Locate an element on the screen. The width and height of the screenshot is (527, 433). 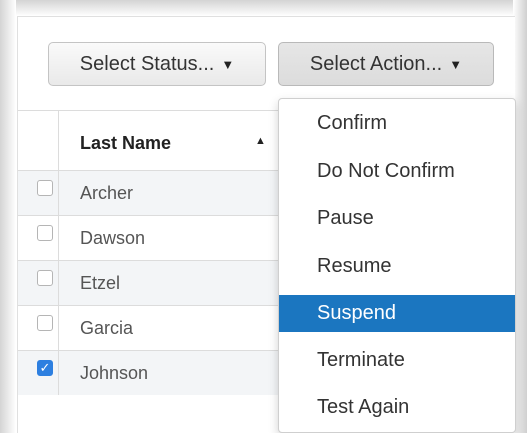
frame-shadow-top is located at coordinates (263, 8).